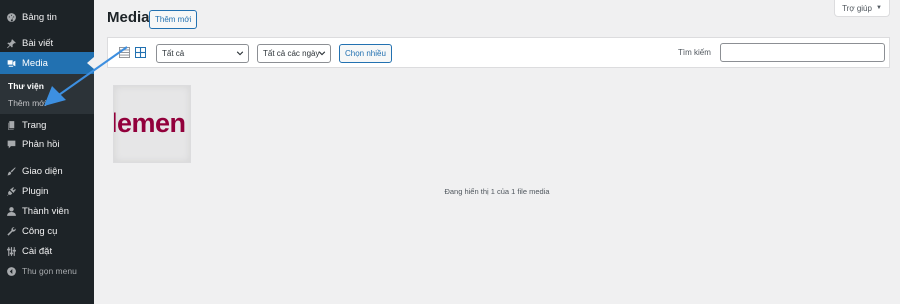 The width and height of the screenshot is (900, 304). Describe the element at coordinates (802, 52) in the screenshot. I see `media-search-input` at that location.